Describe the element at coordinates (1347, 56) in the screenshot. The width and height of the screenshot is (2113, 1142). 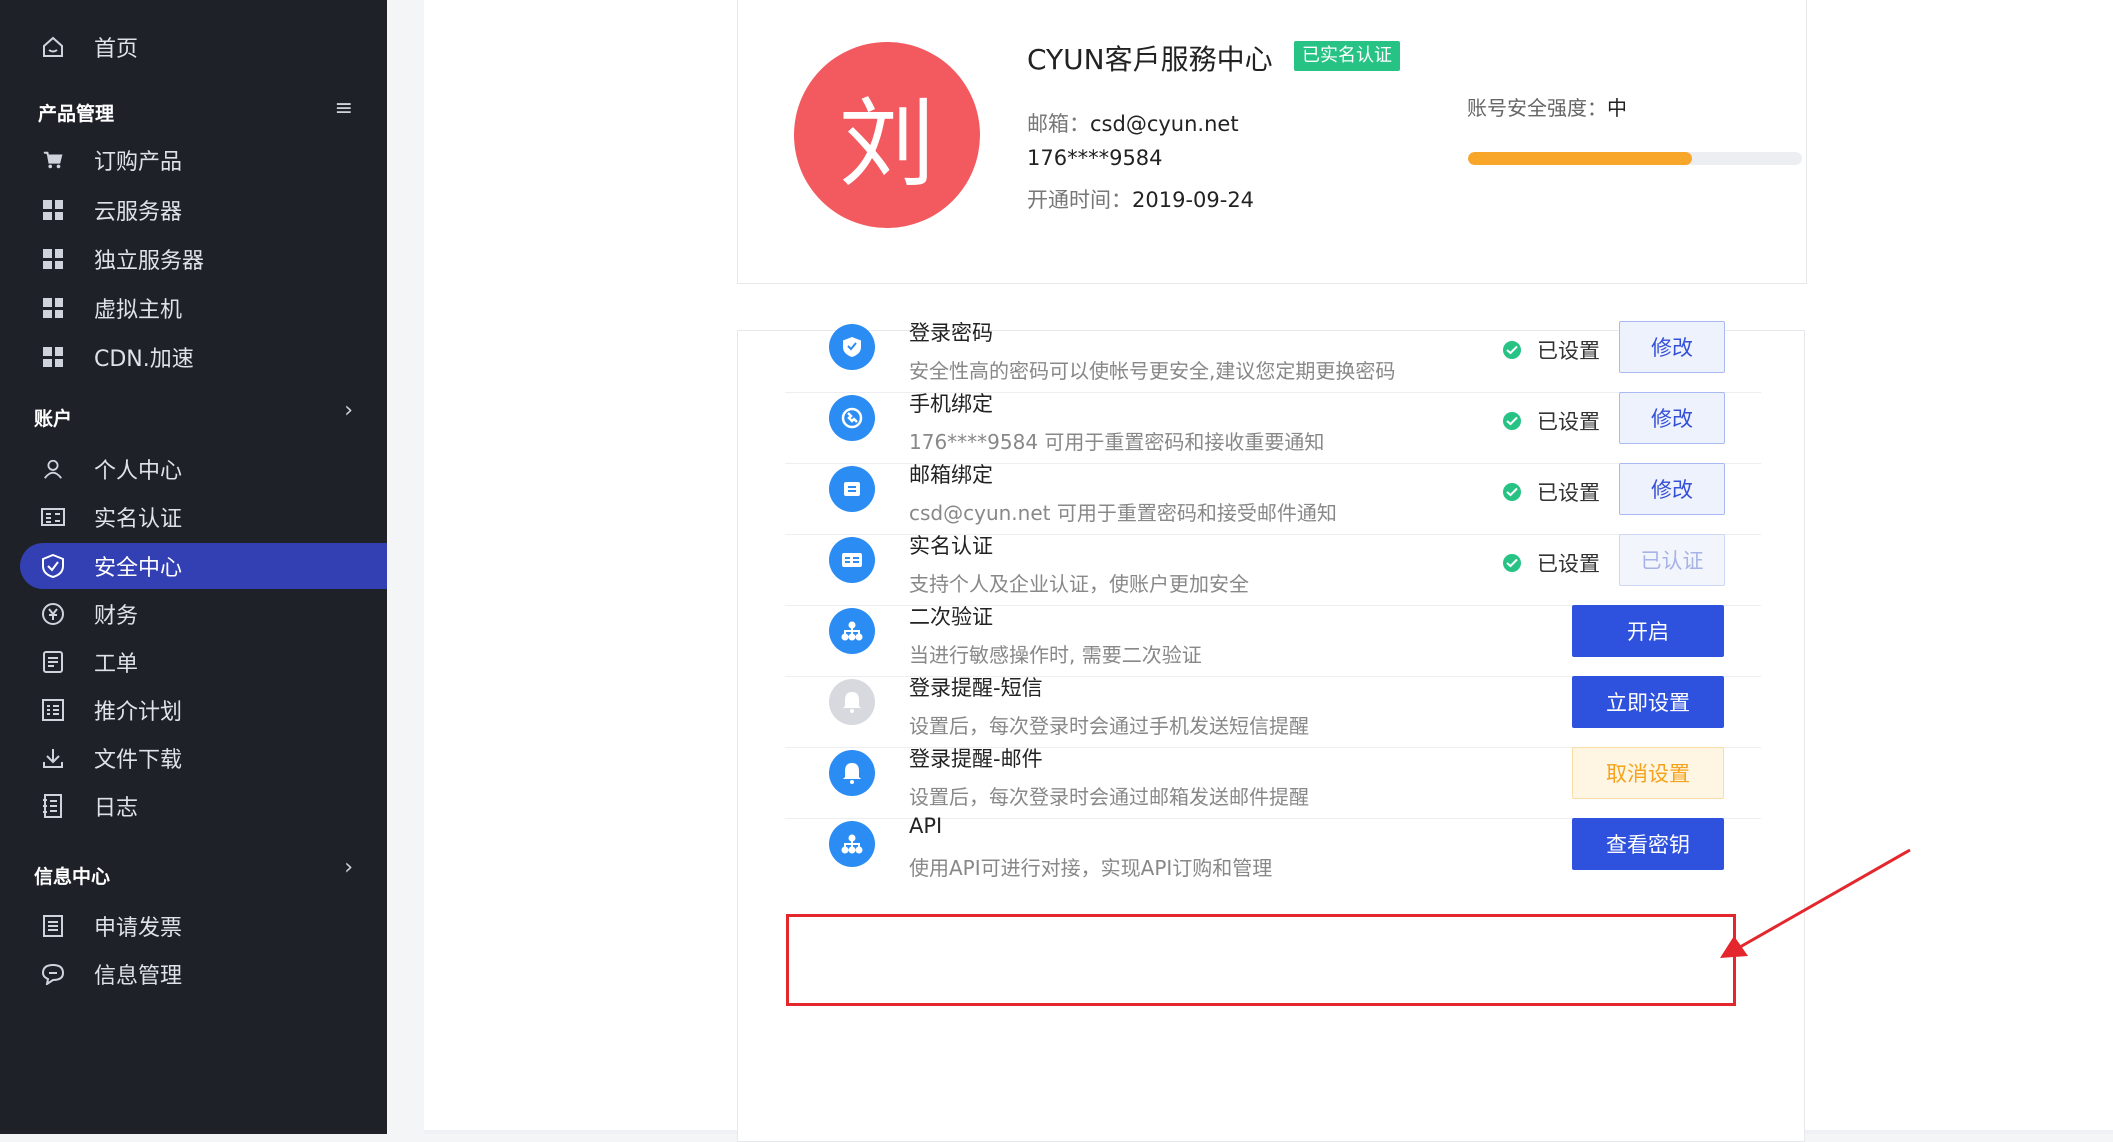
I see `verified-badge: 已实名认证` at that location.